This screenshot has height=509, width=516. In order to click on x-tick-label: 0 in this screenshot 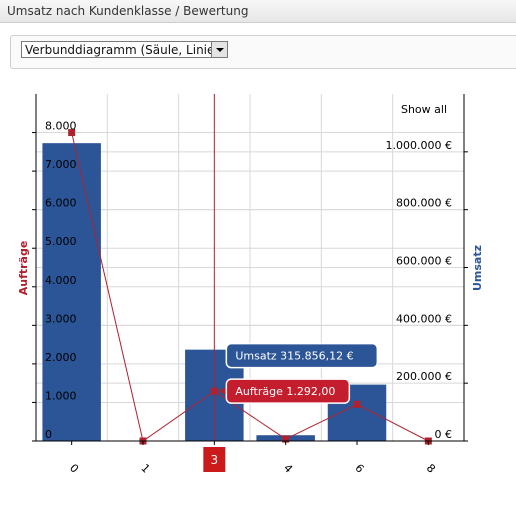, I will do `click(74, 468)`.